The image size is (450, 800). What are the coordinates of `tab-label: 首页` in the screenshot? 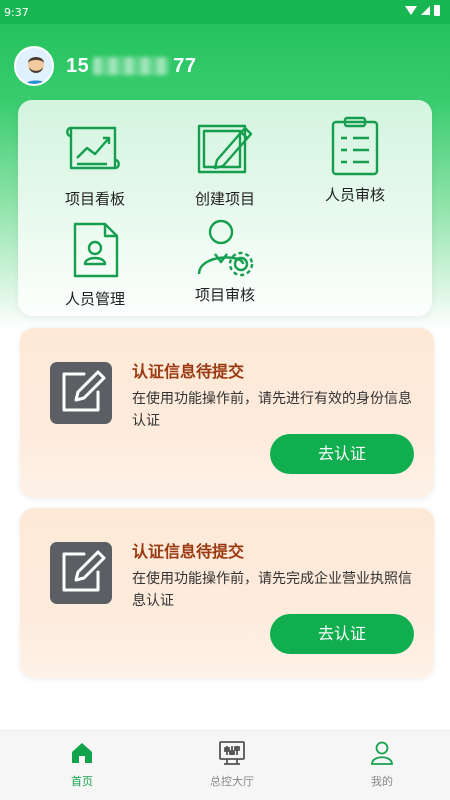 It's located at (82, 781).